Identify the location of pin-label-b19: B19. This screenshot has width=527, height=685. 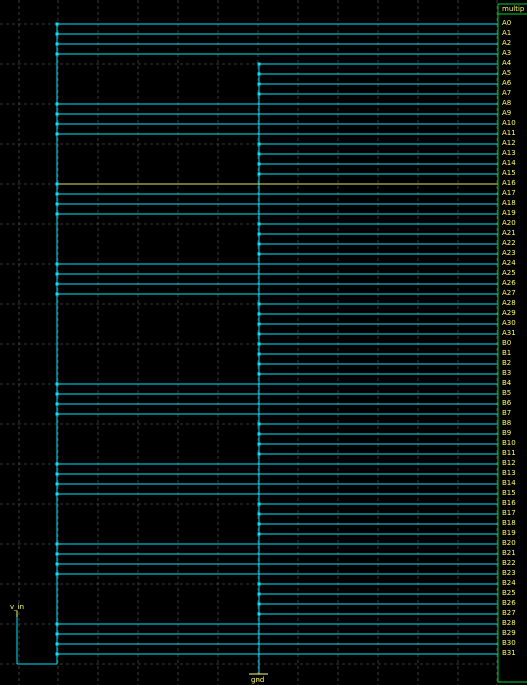
(509, 533).